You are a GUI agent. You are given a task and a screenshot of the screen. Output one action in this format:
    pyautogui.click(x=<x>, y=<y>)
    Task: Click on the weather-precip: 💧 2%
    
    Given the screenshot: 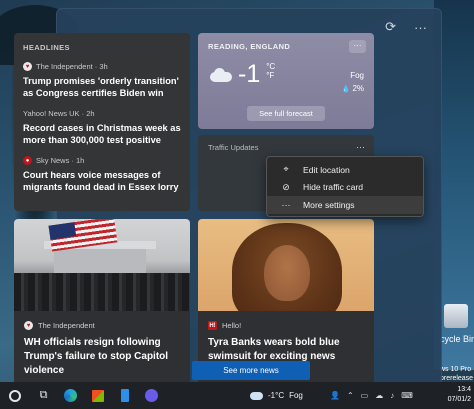 What is the action you would take?
    pyautogui.click(x=352, y=89)
    